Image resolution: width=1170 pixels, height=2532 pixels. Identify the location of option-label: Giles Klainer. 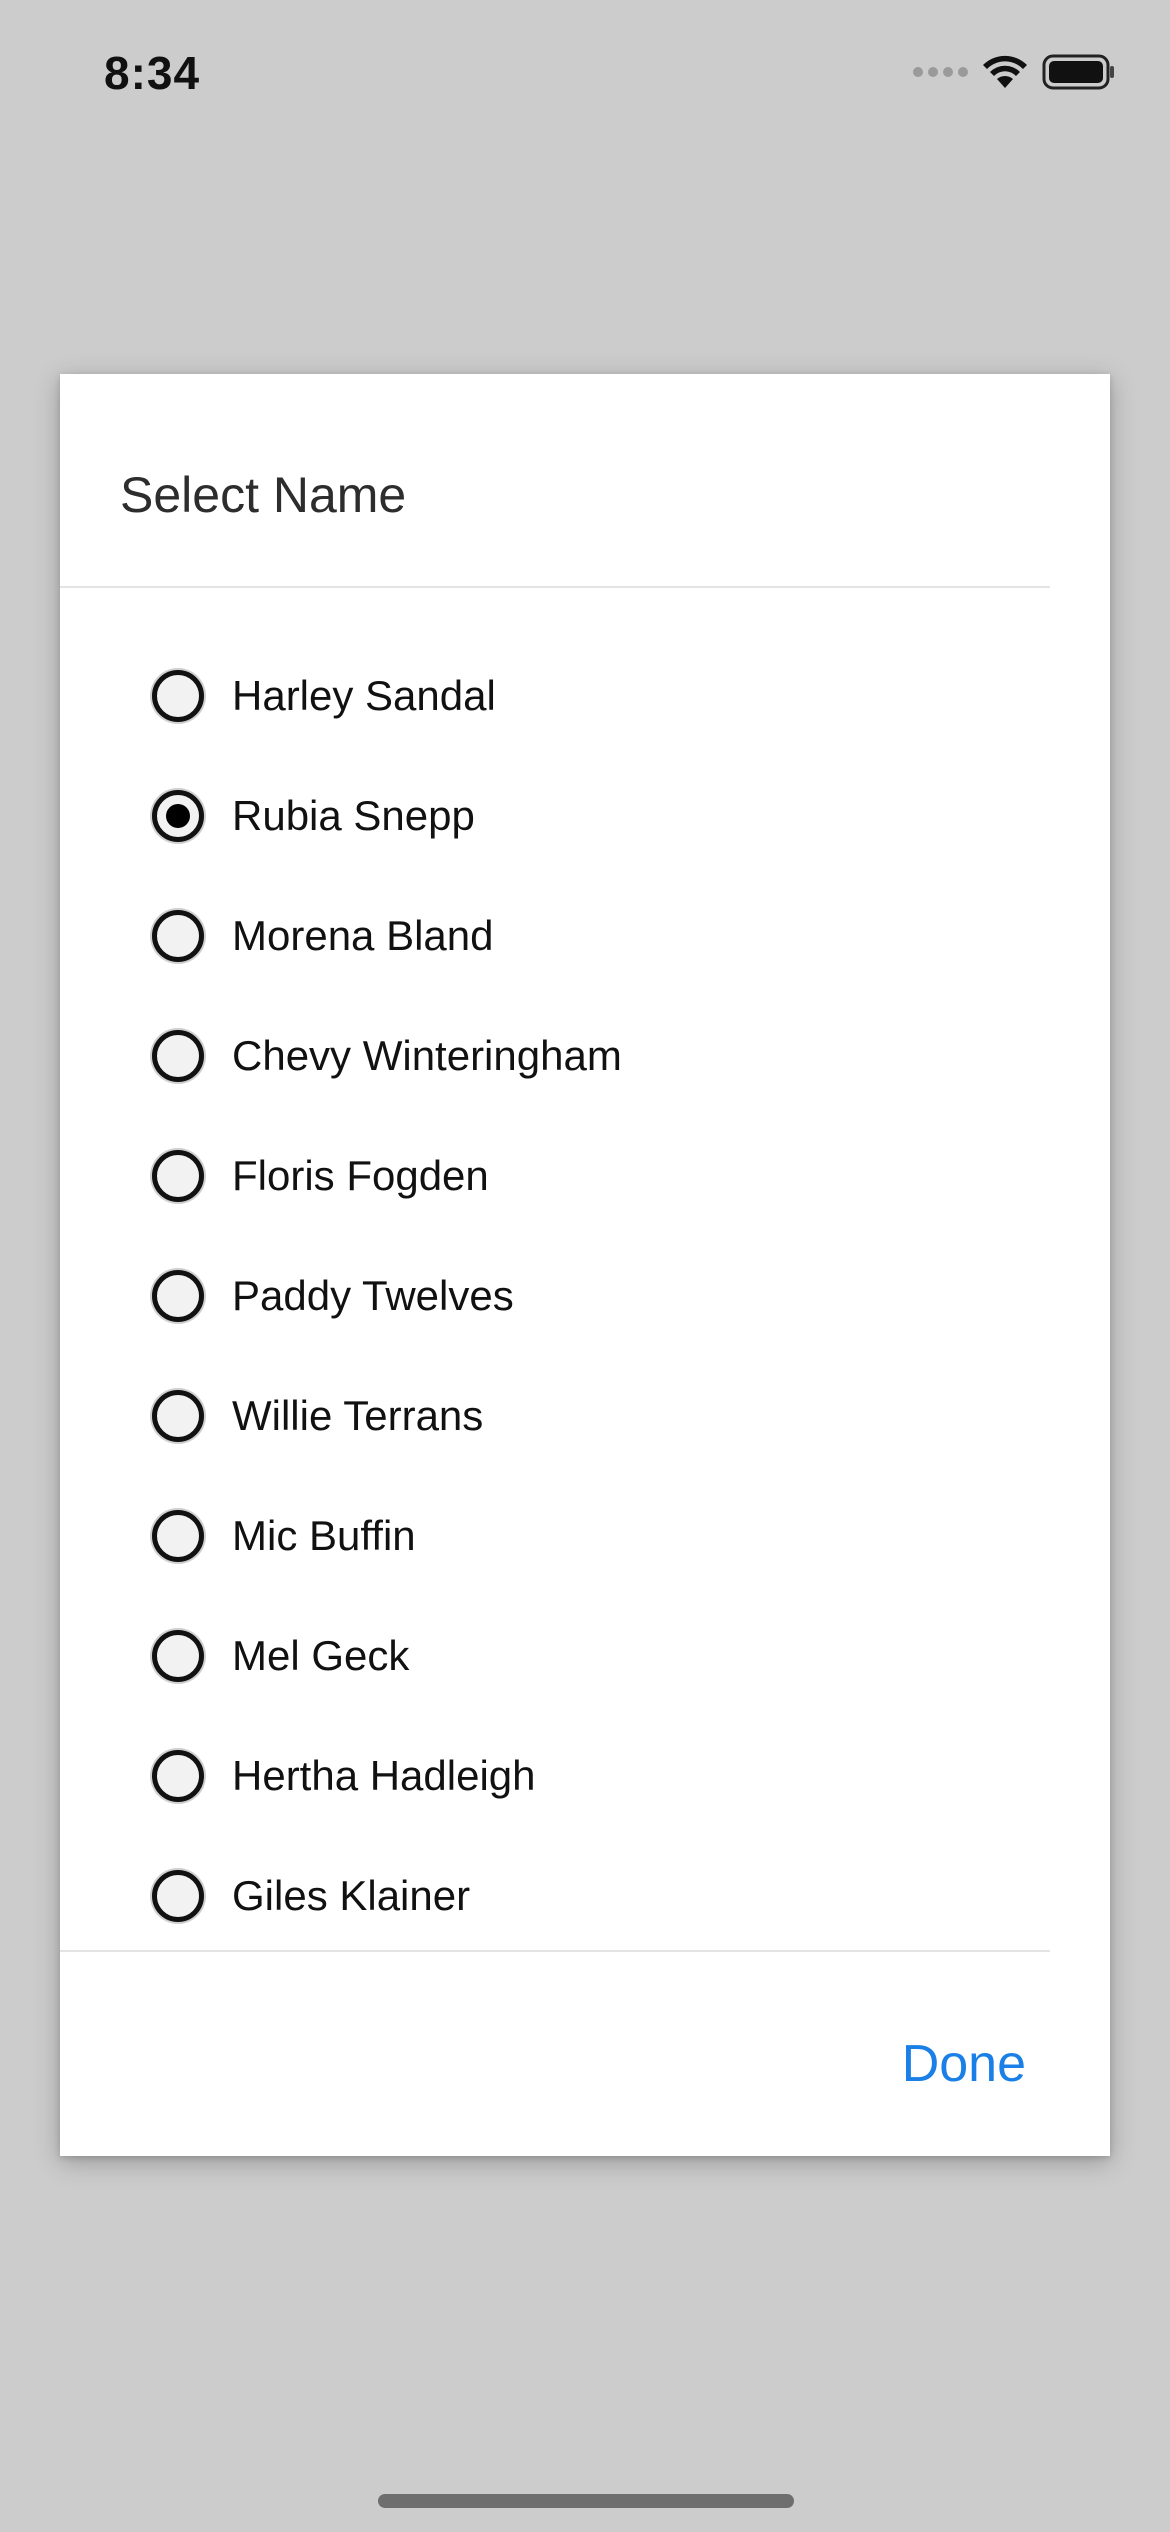
(351, 1895).